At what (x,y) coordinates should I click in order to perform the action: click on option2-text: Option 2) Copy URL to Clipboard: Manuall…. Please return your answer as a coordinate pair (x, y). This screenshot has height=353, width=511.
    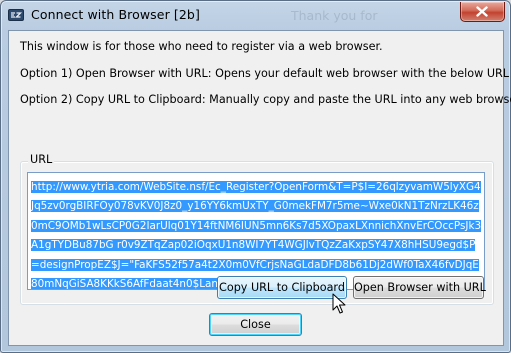
    Looking at the image, I should click on (265, 99).